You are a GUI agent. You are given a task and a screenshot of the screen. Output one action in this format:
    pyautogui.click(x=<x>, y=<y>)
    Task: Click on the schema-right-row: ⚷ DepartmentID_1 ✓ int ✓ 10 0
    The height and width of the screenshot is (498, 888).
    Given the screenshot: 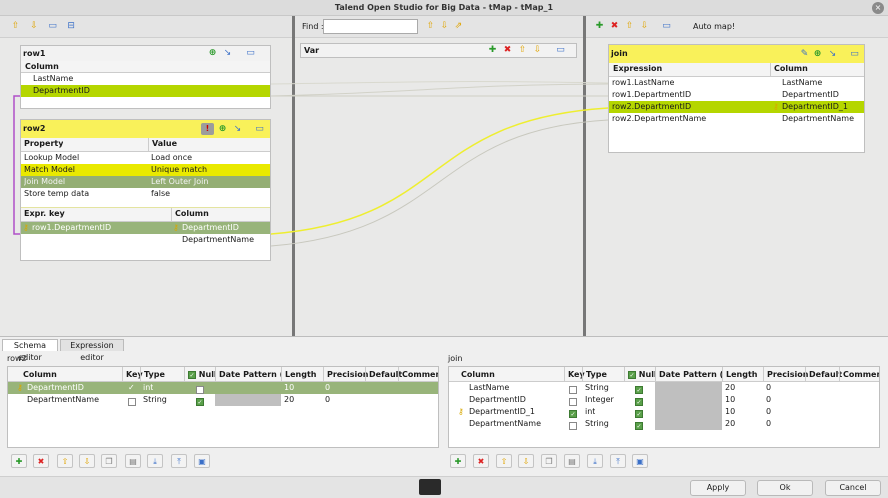 What is the action you would take?
    pyautogui.click(x=664, y=412)
    